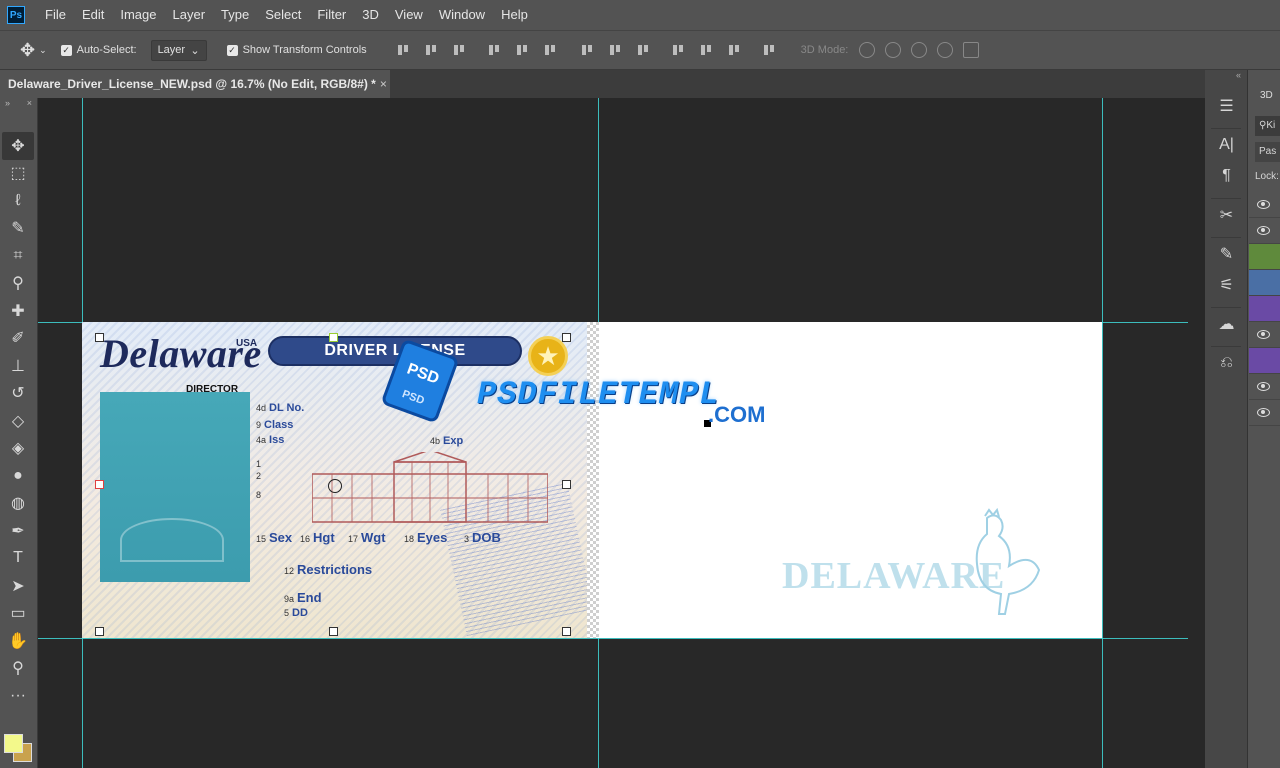  Describe the element at coordinates (18, 476) in the screenshot. I see `blur-icon: ●` at that location.